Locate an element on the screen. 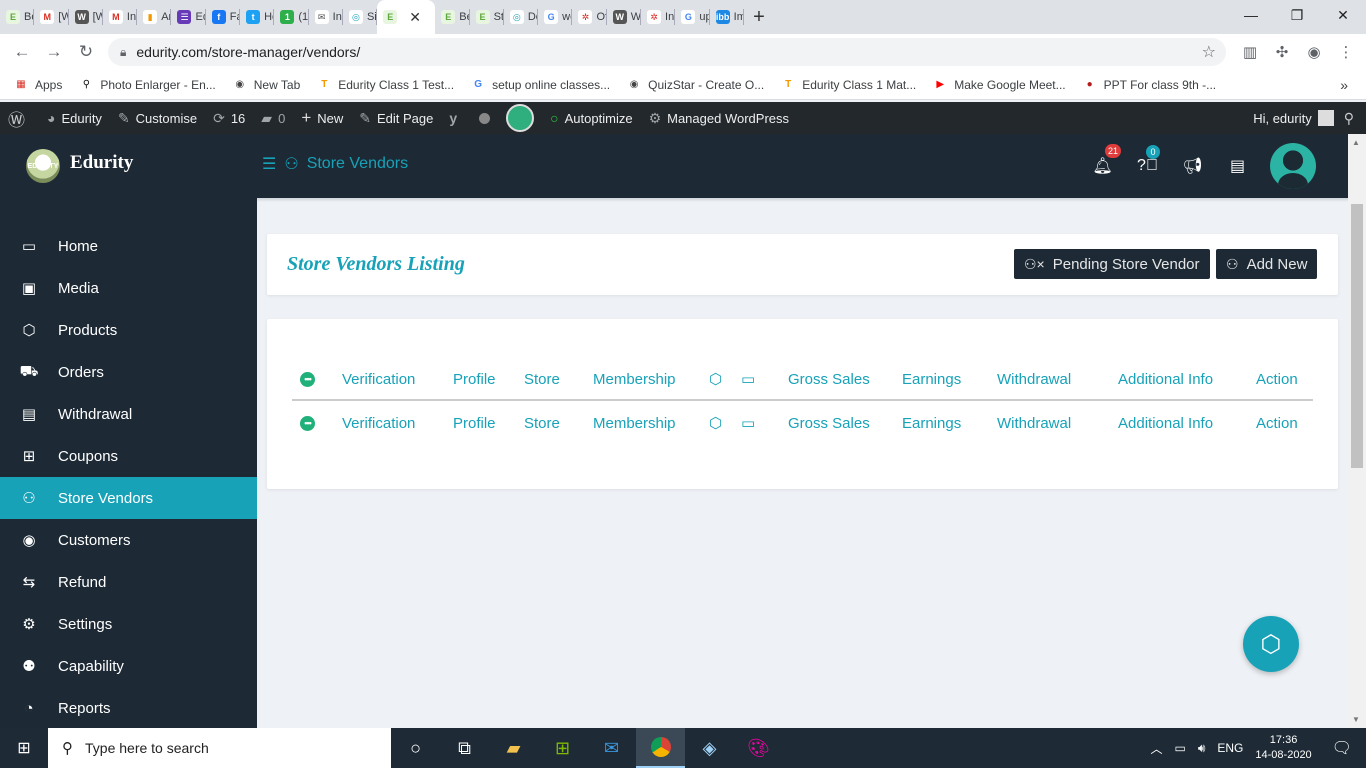 Image resolution: width=1366 pixels, height=768 pixels. brand-logo: EDURITY is located at coordinates (43, 166).